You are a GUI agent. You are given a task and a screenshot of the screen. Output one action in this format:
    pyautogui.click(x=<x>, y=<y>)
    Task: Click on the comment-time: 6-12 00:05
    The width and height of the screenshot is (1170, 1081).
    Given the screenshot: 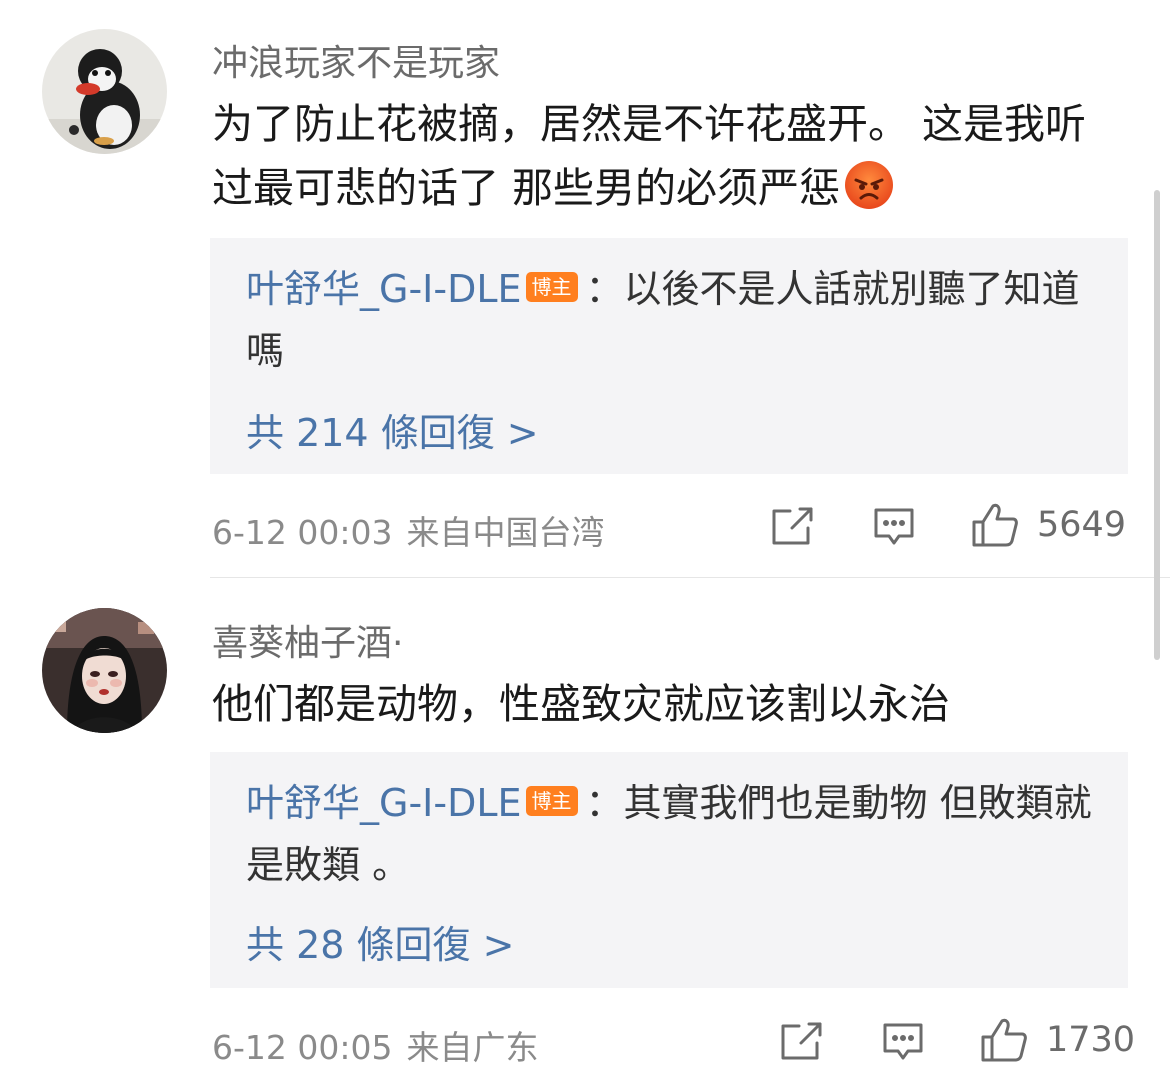 What is the action you would take?
    pyautogui.click(x=302, y=1047)
    